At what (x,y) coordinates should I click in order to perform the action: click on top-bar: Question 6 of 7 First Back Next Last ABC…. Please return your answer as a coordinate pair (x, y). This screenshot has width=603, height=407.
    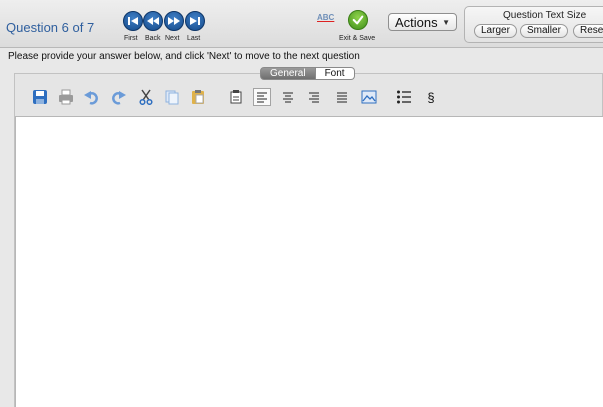
    Looking at the image, I should click on (301, 24).